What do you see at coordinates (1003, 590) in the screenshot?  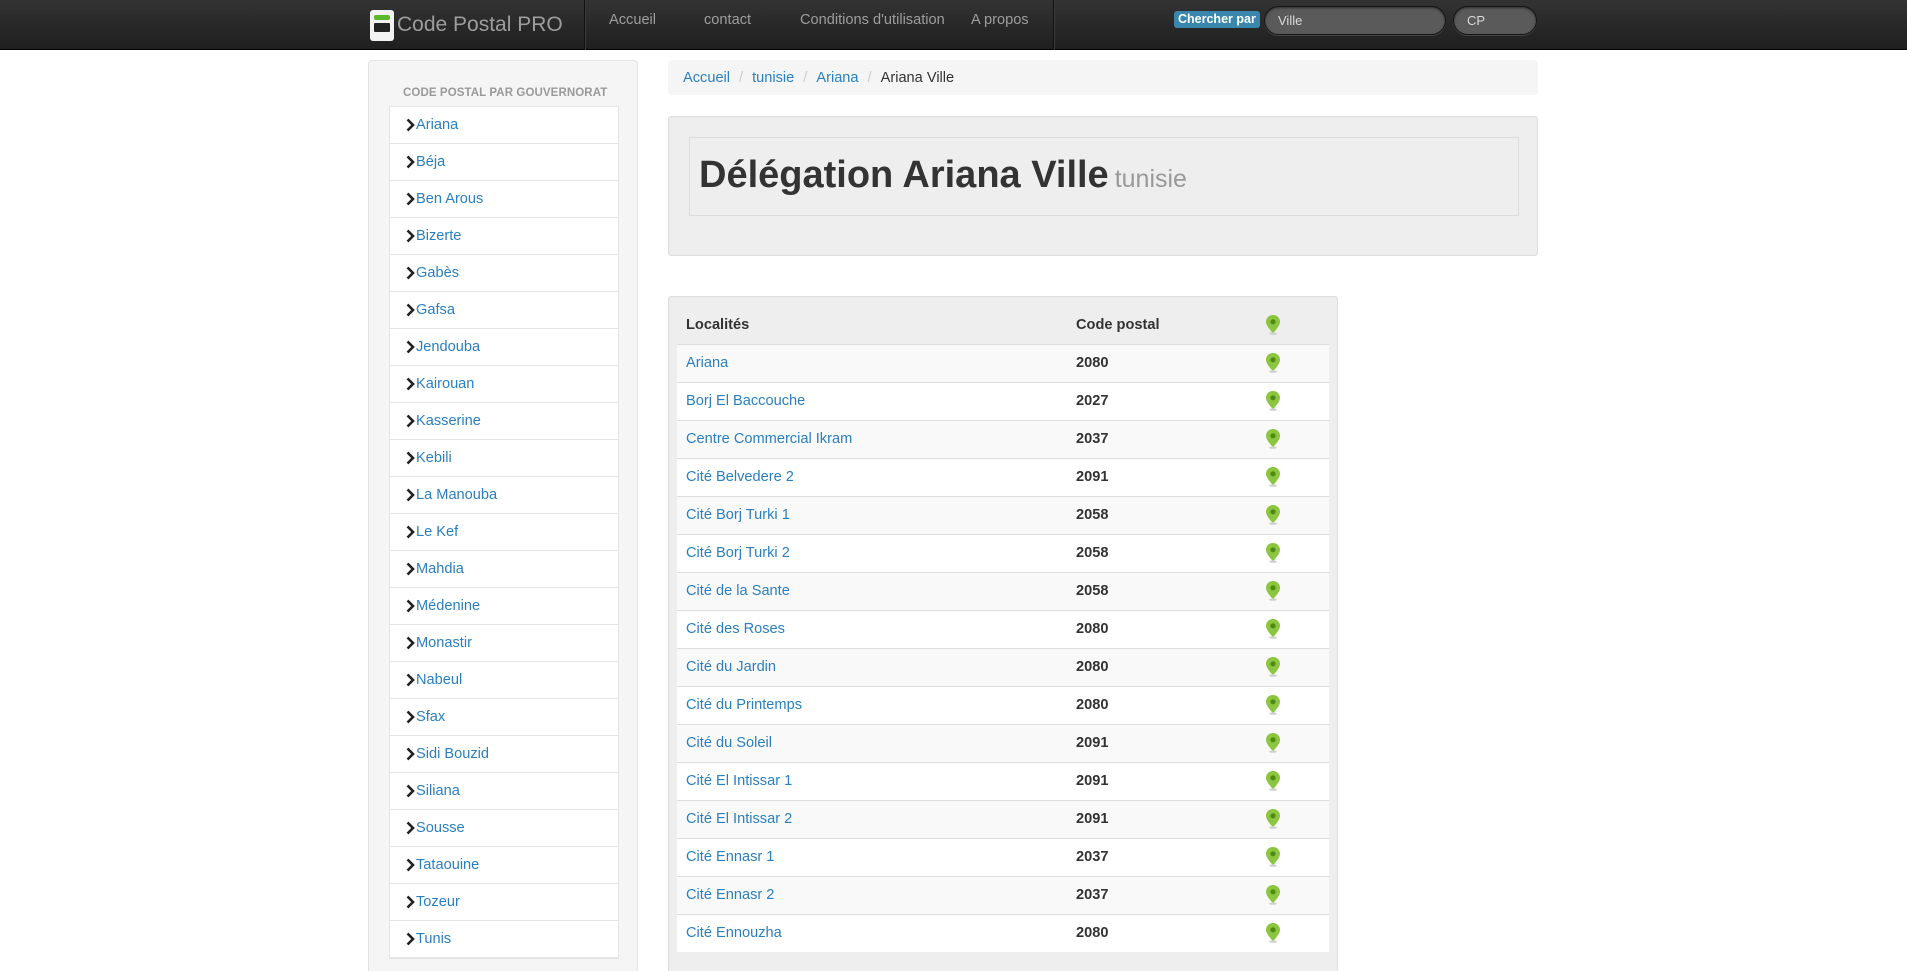 I see `table-row: Cité de la Sante 2058` at bounding box center [1003, 590].